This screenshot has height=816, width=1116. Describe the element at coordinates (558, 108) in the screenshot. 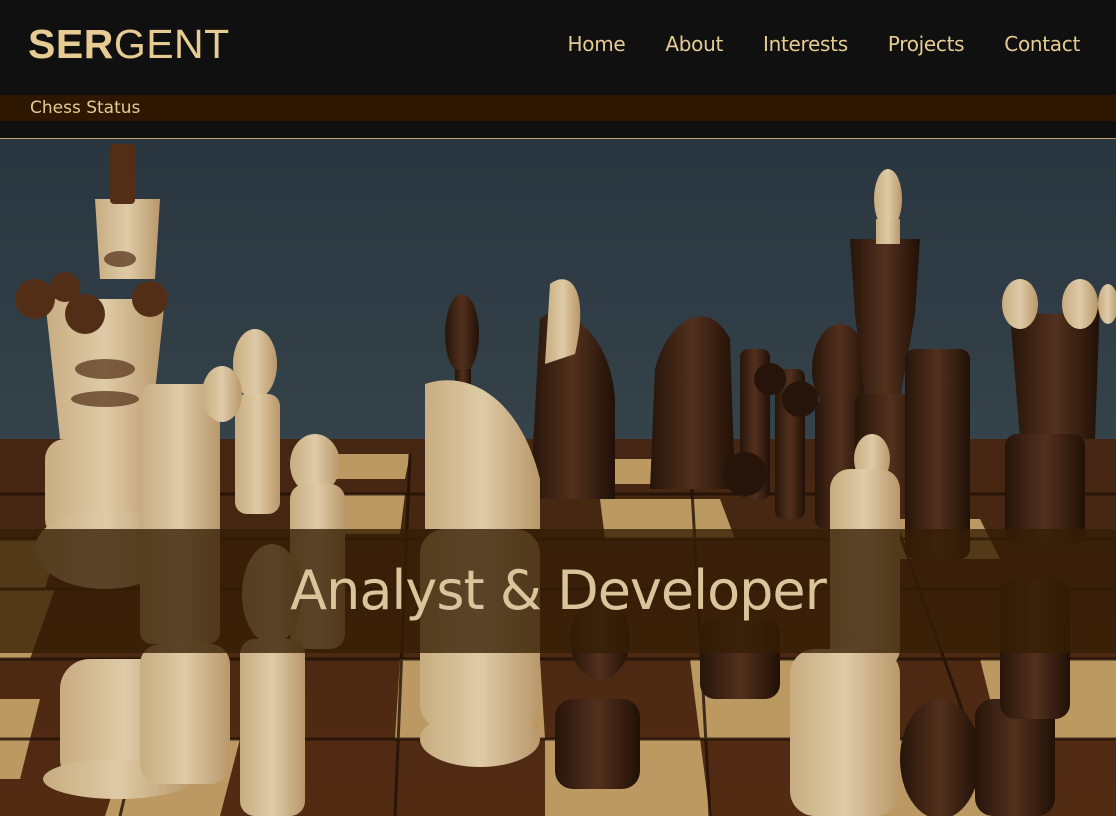

I see `status-bar: Chess Status` at that location.